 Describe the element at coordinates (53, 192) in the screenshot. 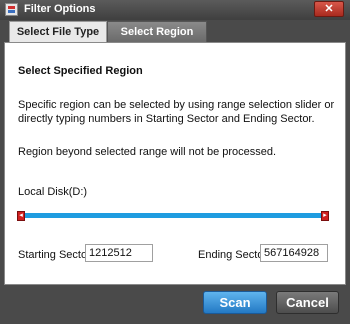

I see `disk-label: Local Disk(D:)` at that location.